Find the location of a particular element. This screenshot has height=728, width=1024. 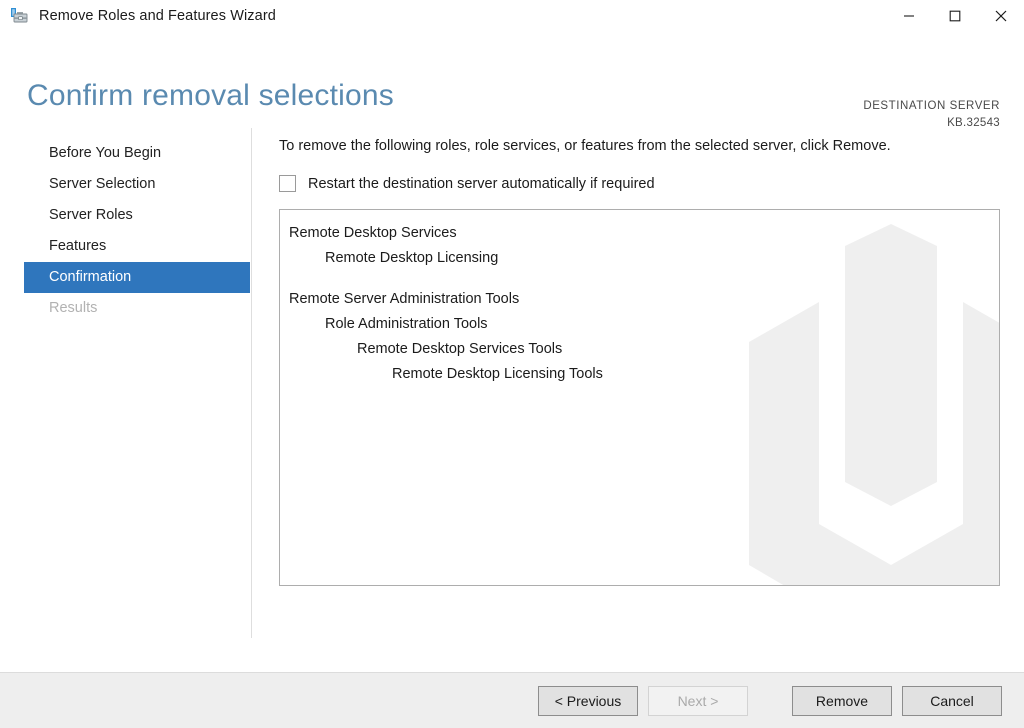

sidebar-item-server-roles: Server Roles is located at coordinates (137, 215).